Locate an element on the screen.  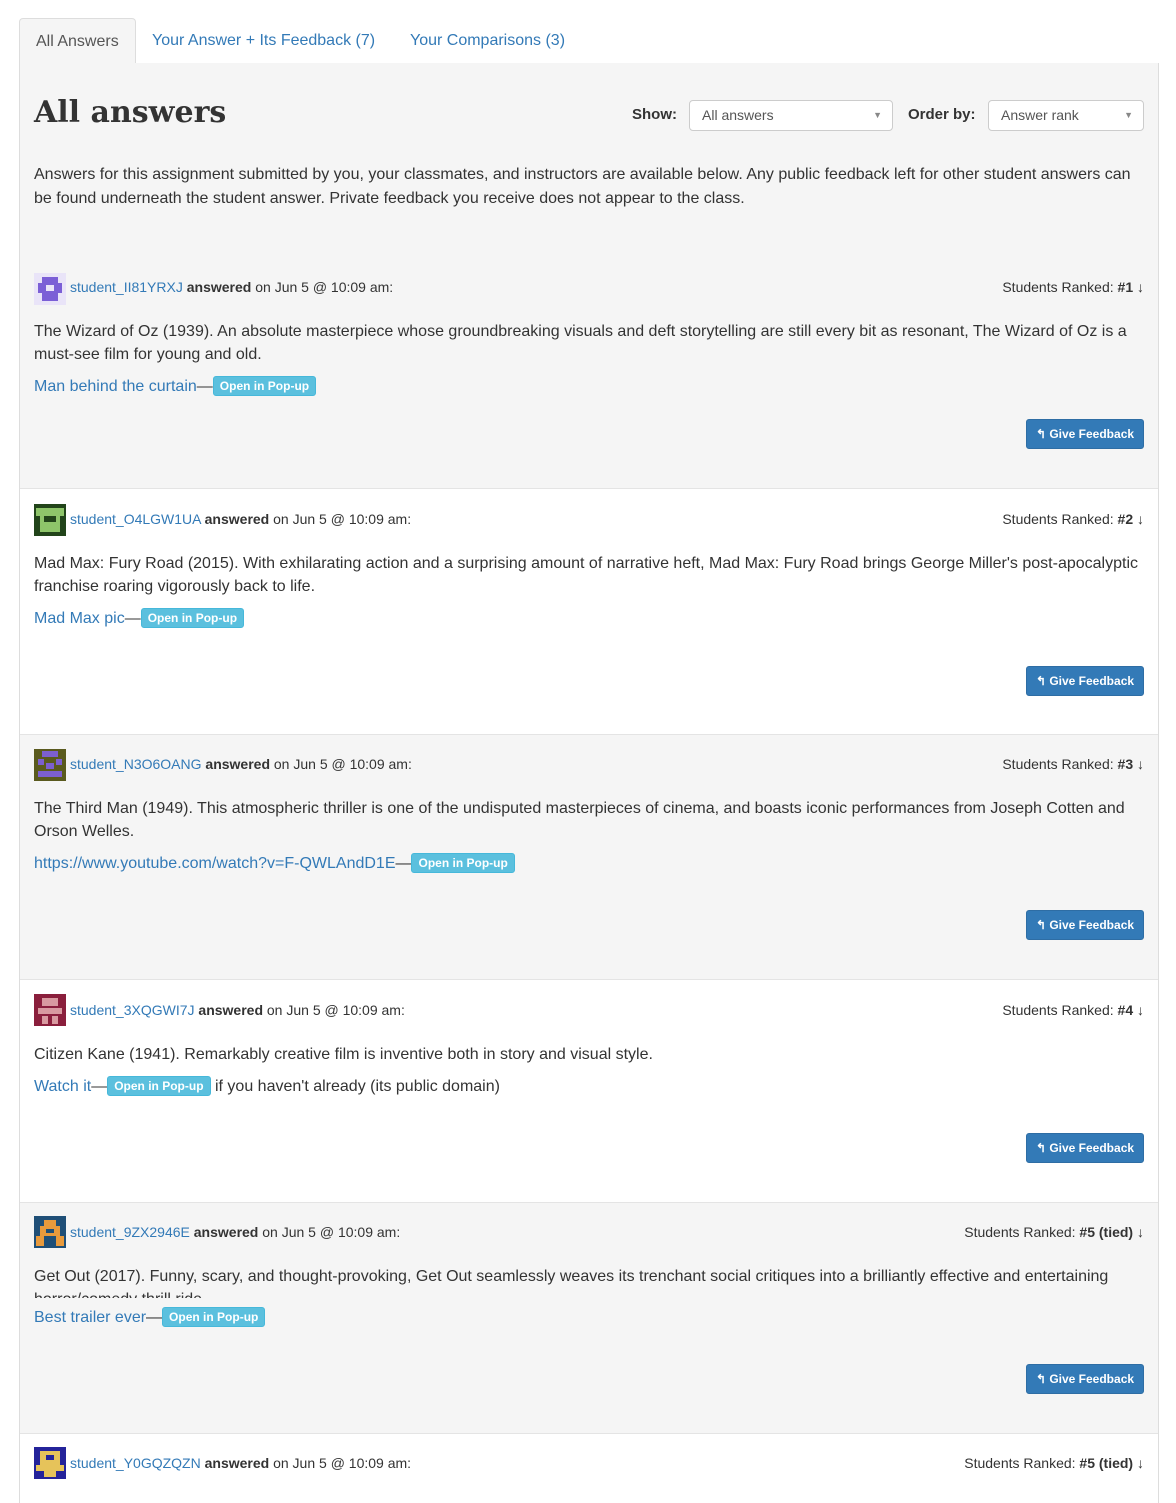
answer-link: Man behind the curtain is located at coordinates (115, 386).